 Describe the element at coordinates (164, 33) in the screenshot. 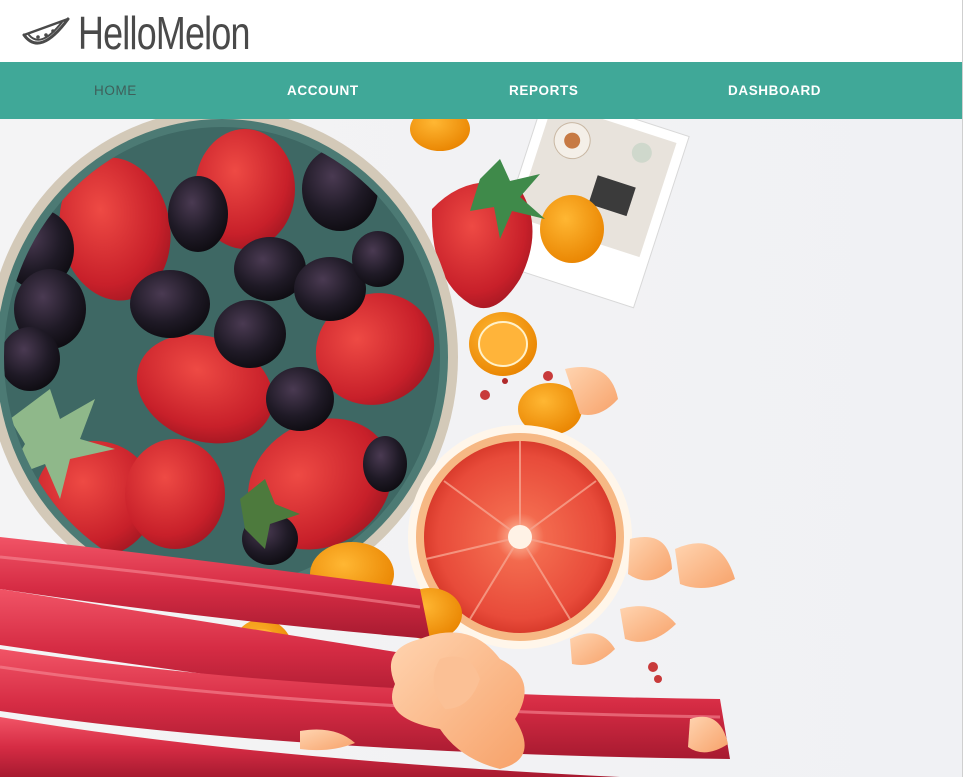

I see `brand-name: HelloMelon` at that location.